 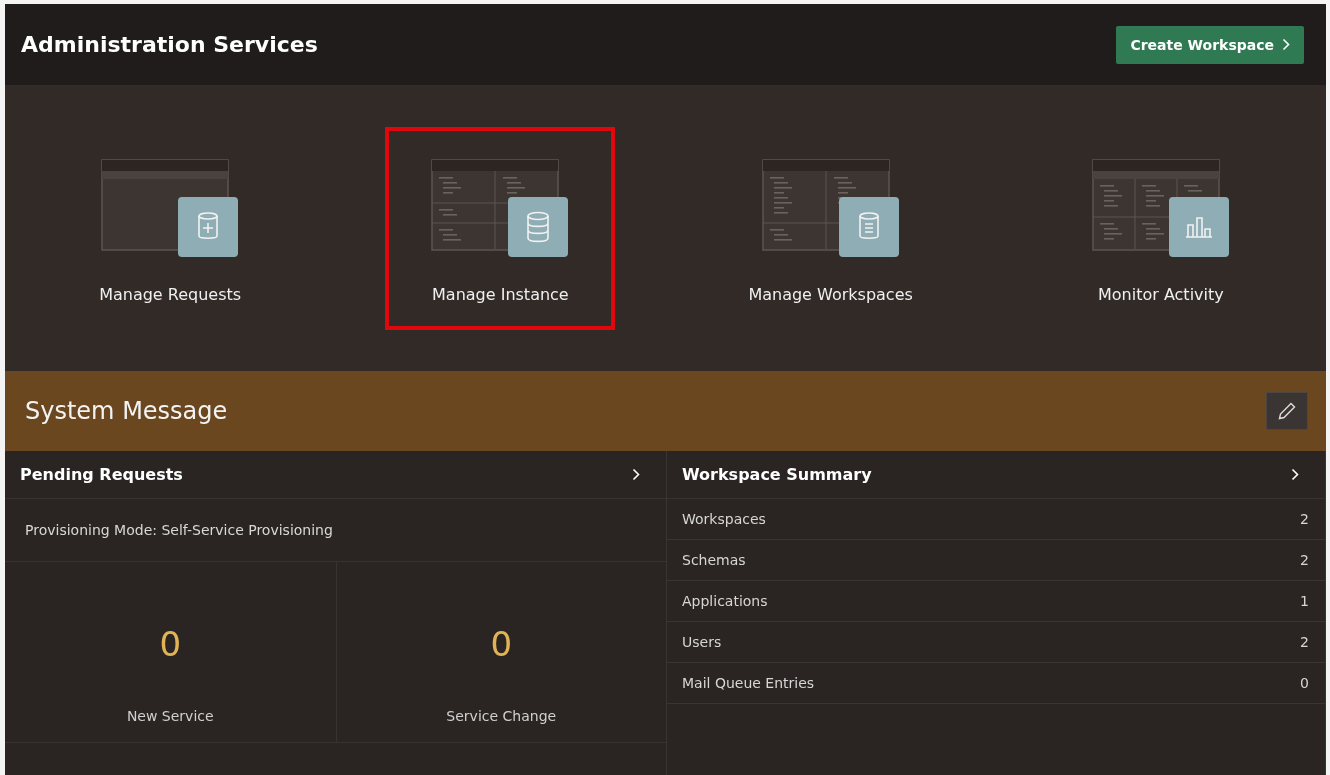 What do you see at coordinates (868, 226) in the screenshot?
I see `database-list-icon` at bounding box center [868, 226].